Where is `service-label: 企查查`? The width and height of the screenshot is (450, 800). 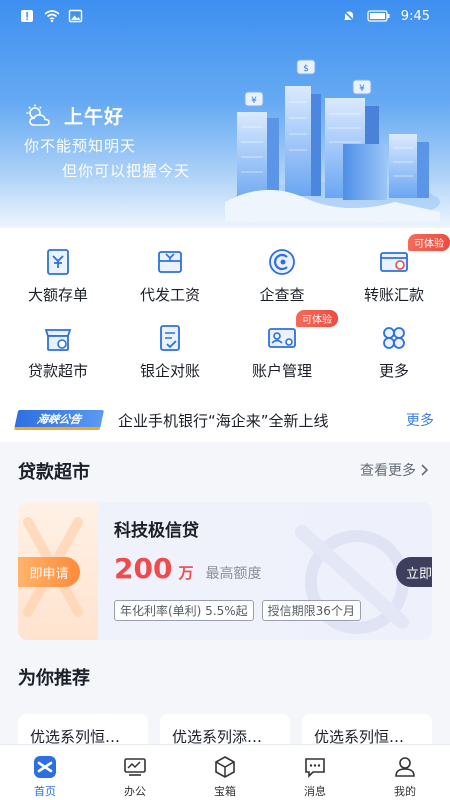
service-label: 企查查 is located at coordinates (282, 295).